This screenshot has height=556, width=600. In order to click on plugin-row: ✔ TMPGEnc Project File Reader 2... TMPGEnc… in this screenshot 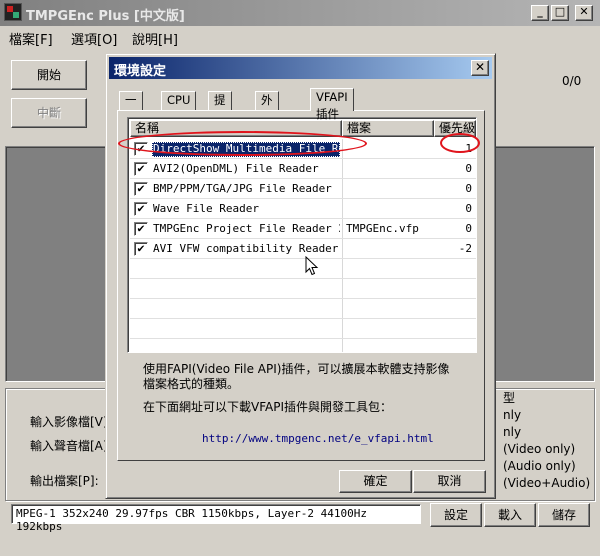, I will do `click(303, 229)`.